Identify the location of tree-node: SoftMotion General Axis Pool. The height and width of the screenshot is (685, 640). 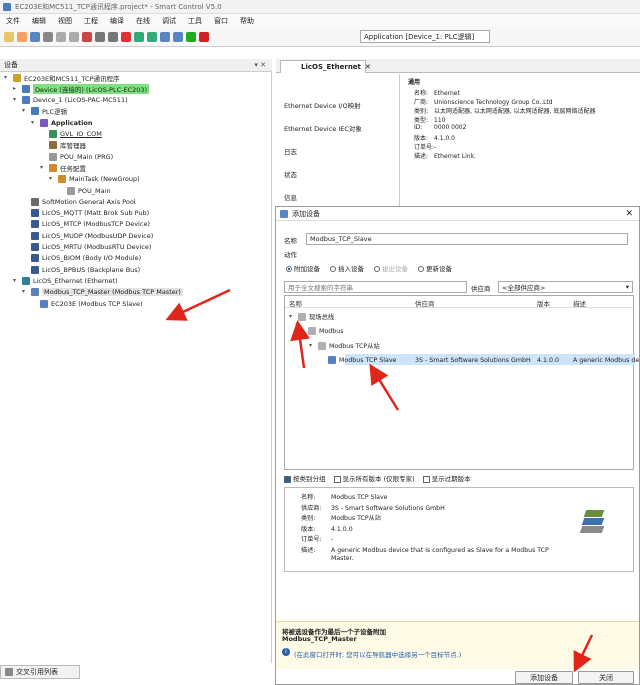
(79, 201).